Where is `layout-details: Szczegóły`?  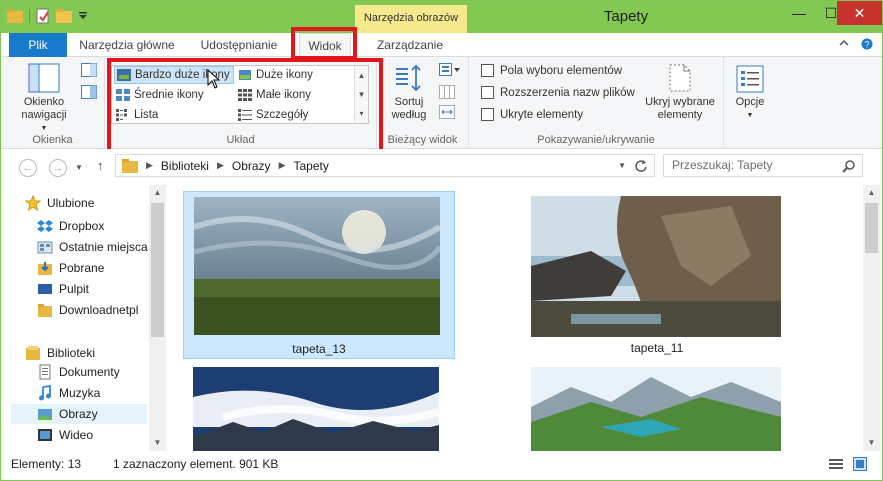 layout-details: Szczegóły is located at coordinates (295, 115).